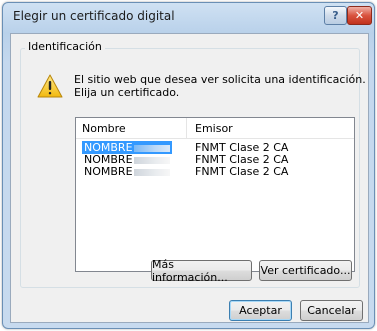  I want to click on column-header-name: Nombre, so click(104, 128).